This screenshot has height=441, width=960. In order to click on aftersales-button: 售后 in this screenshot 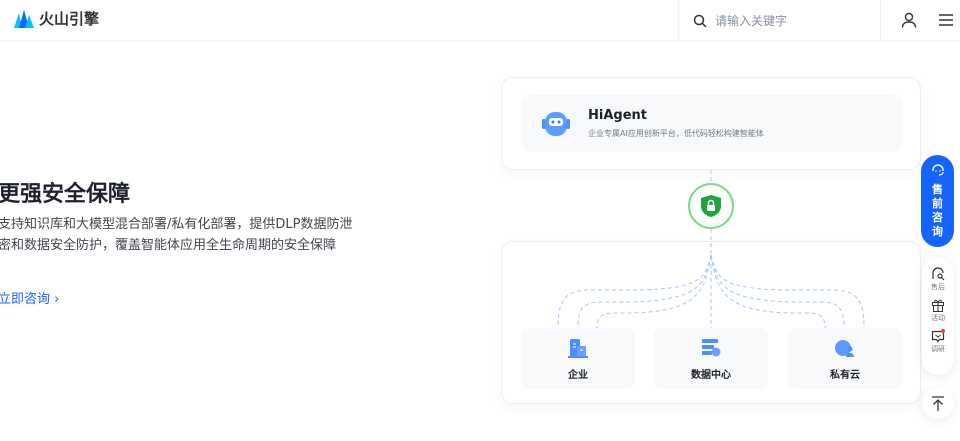, I will do `click(938, 279)`.